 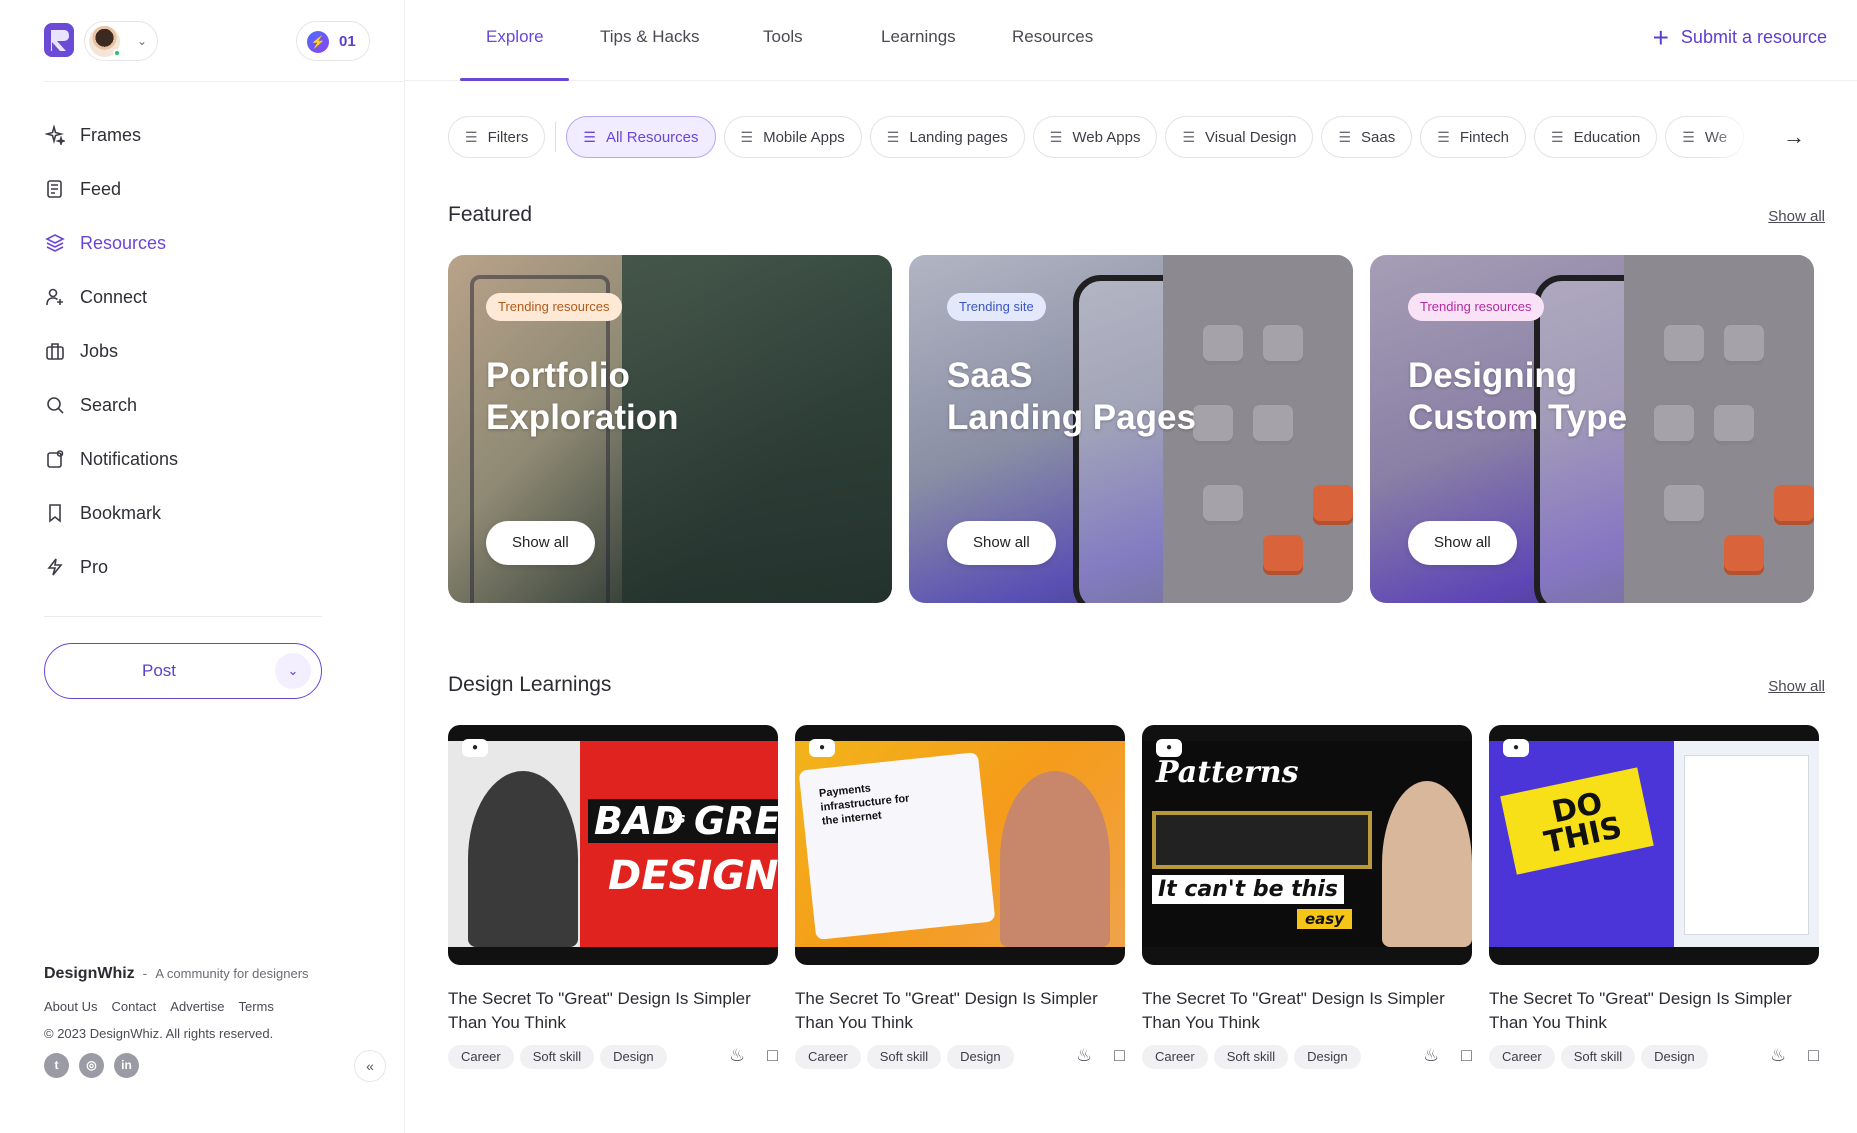 What do you see at coordinates (184, 297) in the screenshot?
I see `sidebar-item-connect: Connect` at bounding box center [184, 297].